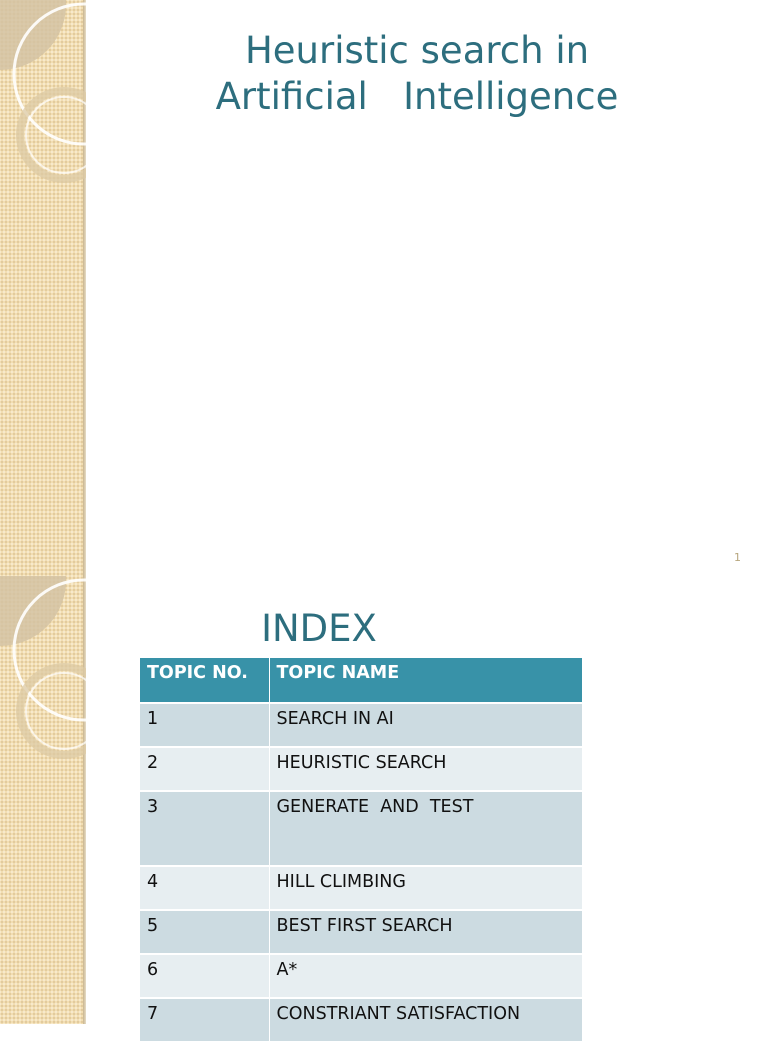  Describe the element at coordinates (426, 932) in the screenshot. I see `topic-name-cell: BEST FIRST SEARCH` at that location.